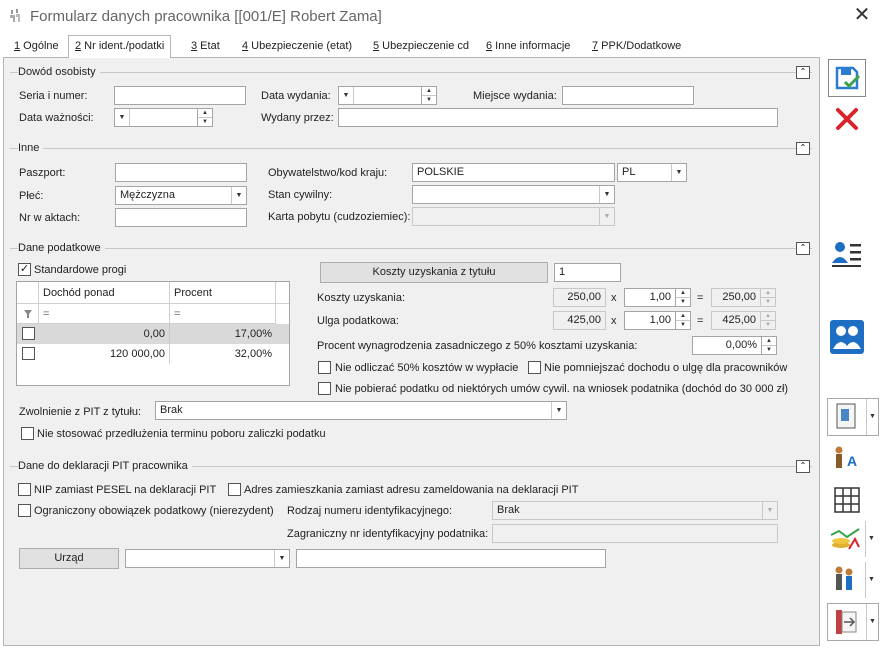 This screenshot has height=649, width=886. I want to click on tab-ubezpieczenie-etat: 4 Ubezpieczenie (etat), so click(297, 47).